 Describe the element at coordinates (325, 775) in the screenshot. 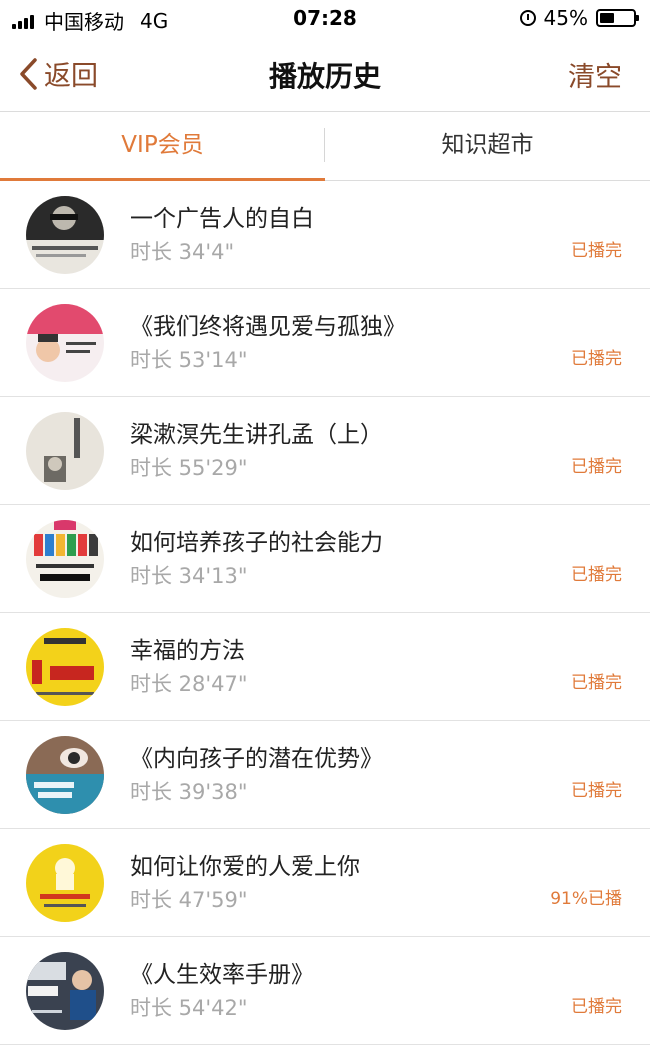

I see `list-item: 《内向孩子的潜在优势》 时长 39'38" 已播完` at that location.